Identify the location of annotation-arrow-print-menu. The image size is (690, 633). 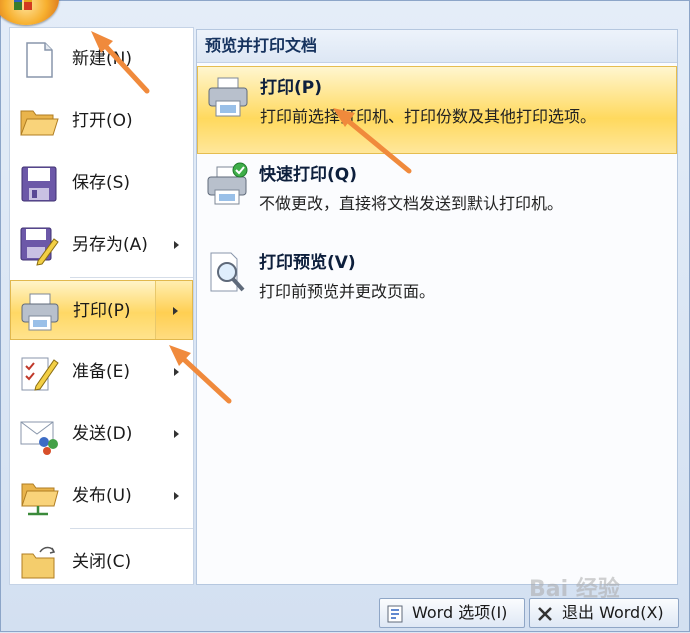
(203, 377).